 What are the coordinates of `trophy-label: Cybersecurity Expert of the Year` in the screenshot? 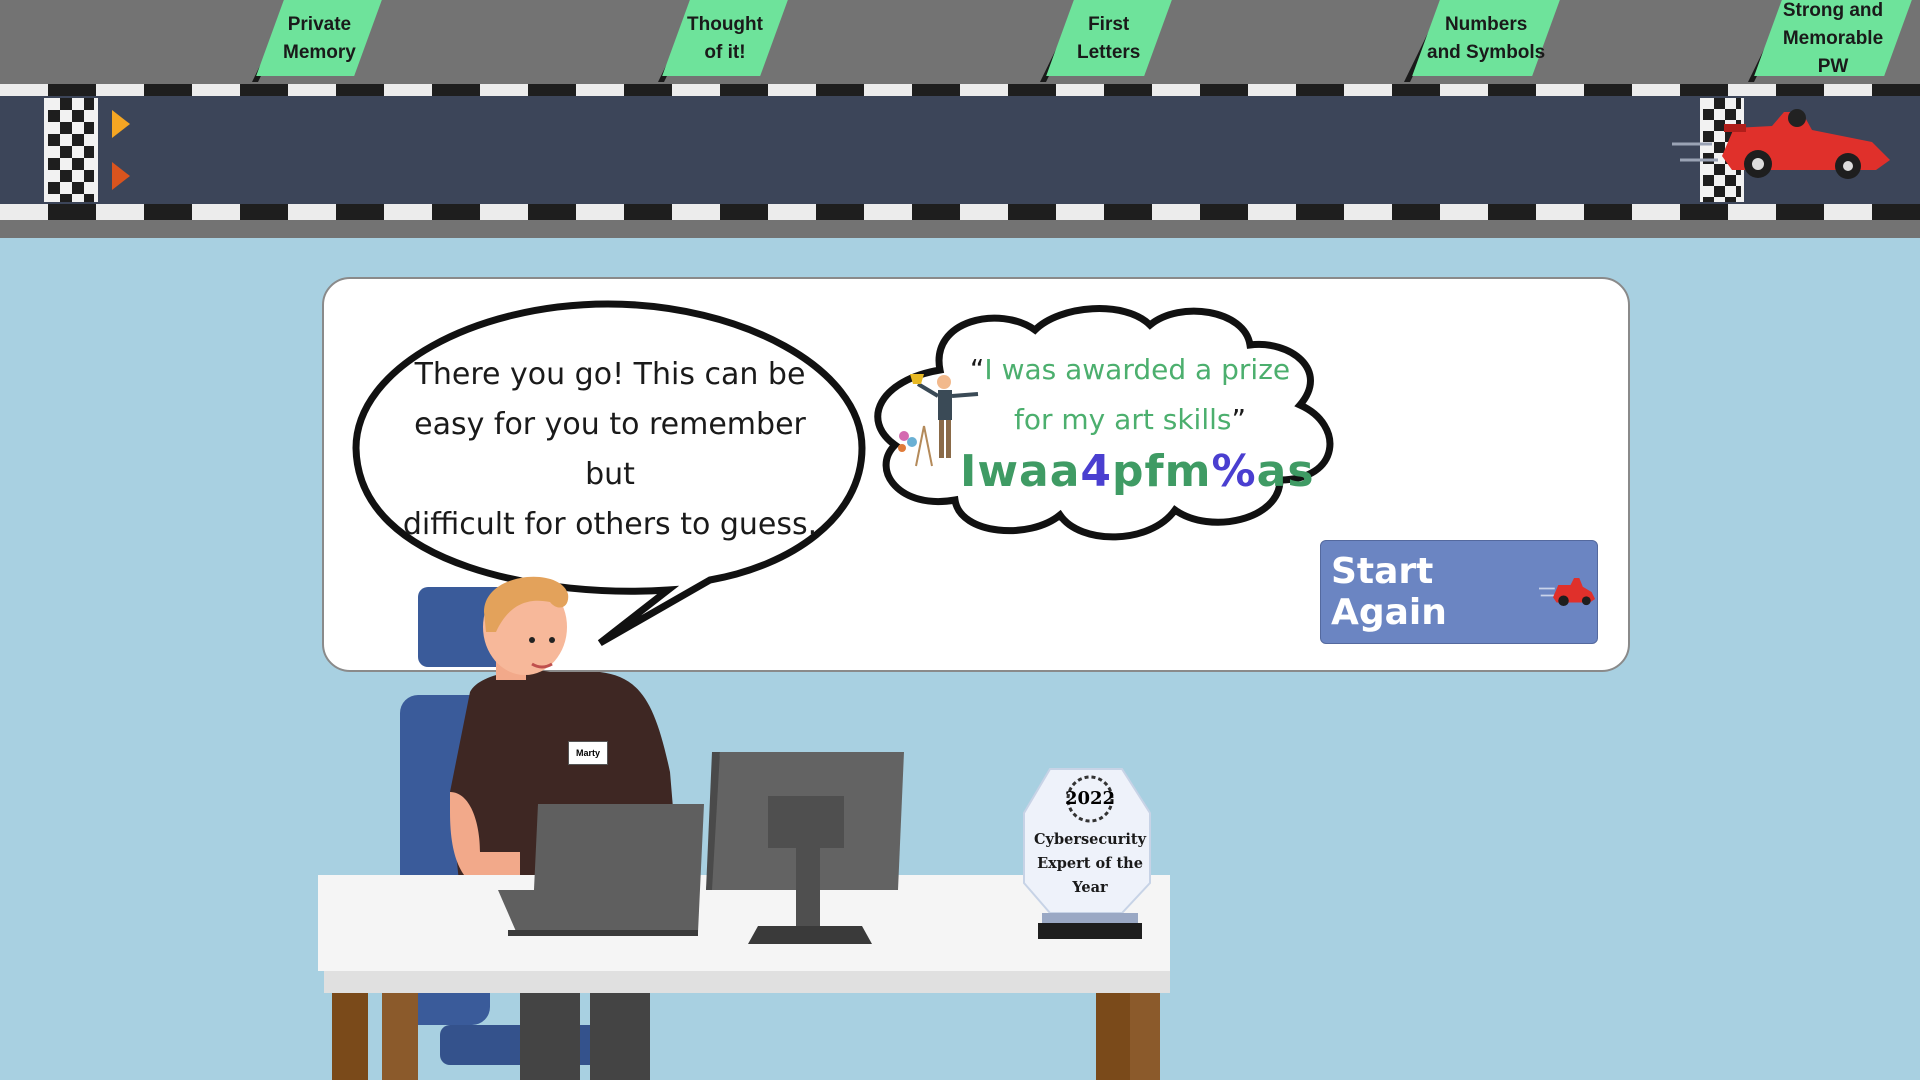 It's located at (1090, 863).